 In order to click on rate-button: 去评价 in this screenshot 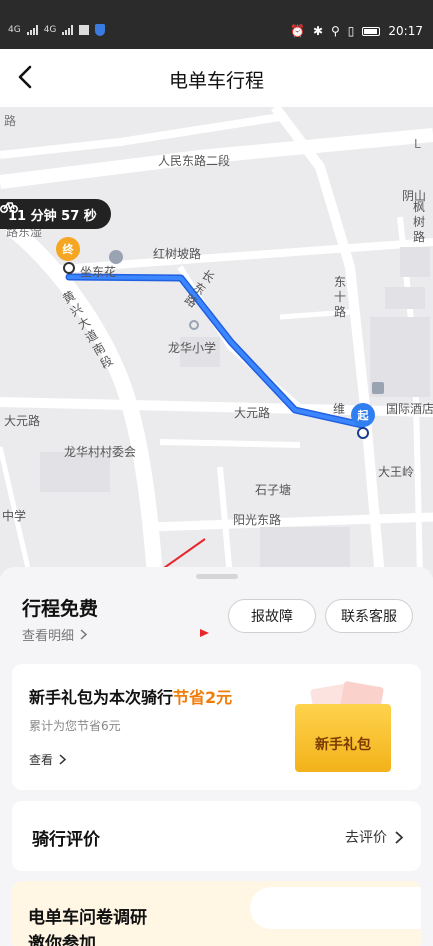, I will do `click(374, 837)`.